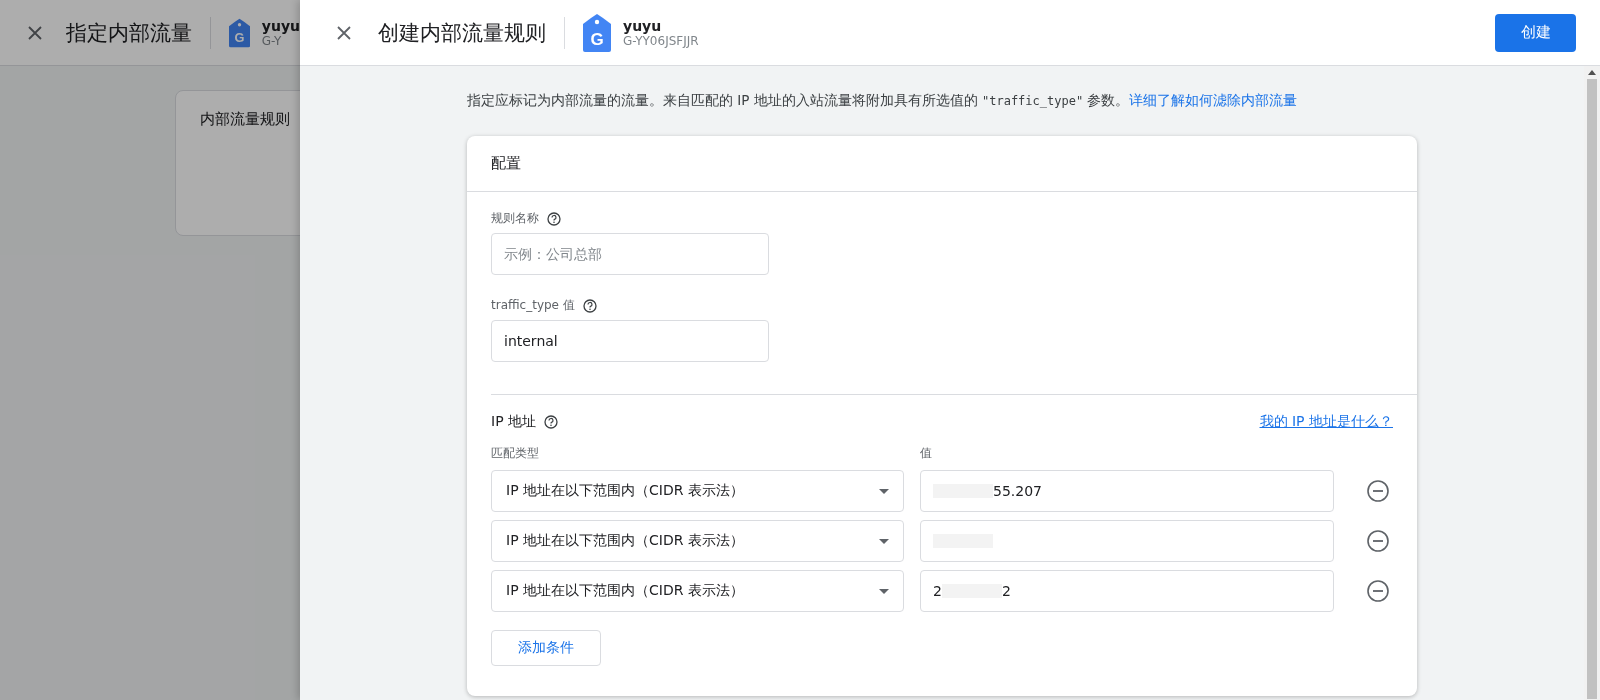  Describe the element at coordinates (462, 33) in the screenshot. I see `drawer-title: 创建内部流量规则` at that location.